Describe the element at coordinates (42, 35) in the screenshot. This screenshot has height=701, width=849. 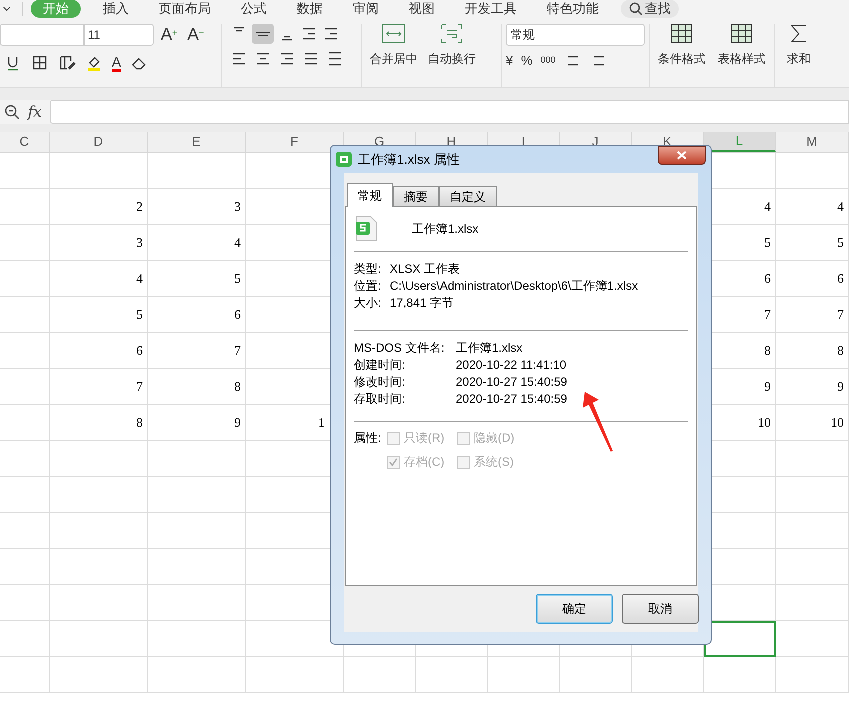
I see `font-name-field` at that location.